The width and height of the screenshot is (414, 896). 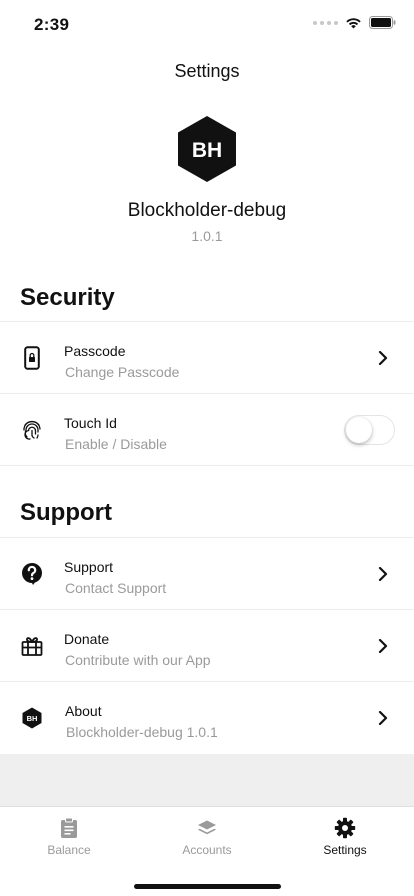 I want to click on tab-settings: Settings, so click(x=345, y=841).